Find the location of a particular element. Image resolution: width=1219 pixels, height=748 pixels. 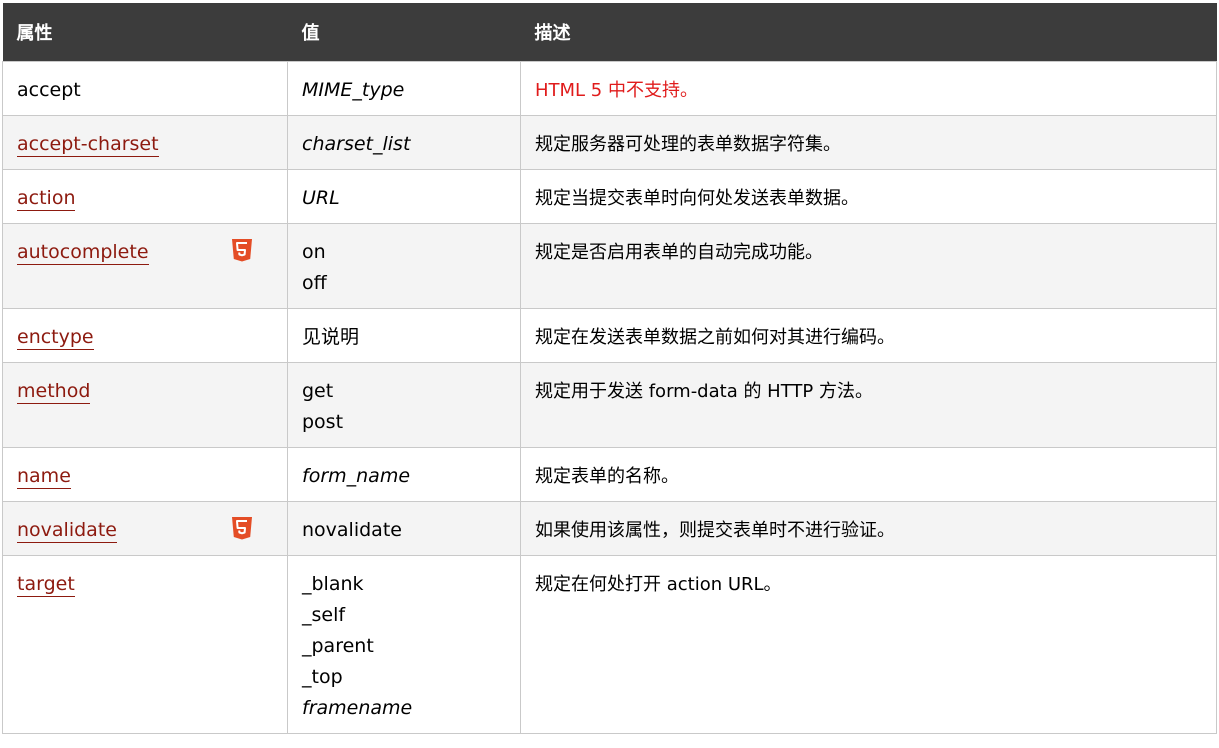

table-row: name form_name 规定表单的名称。 is located at coordinates (609, 474).